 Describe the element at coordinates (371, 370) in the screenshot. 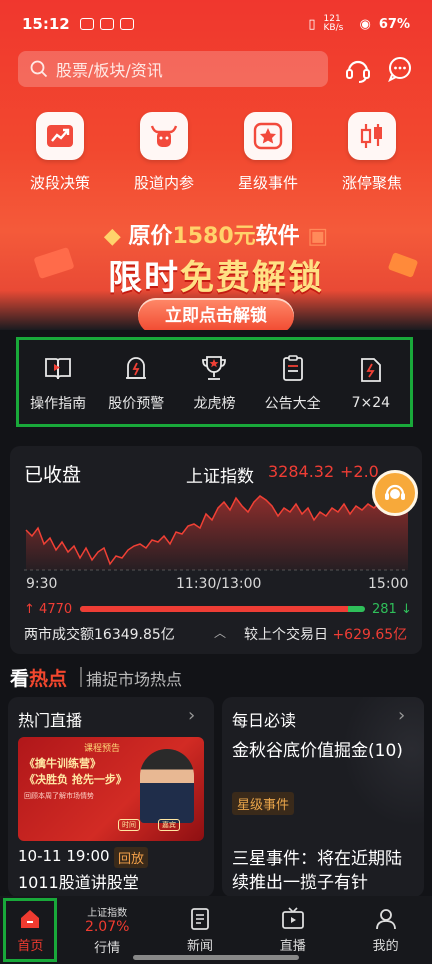

I see `flash-doc-icon` at that location.